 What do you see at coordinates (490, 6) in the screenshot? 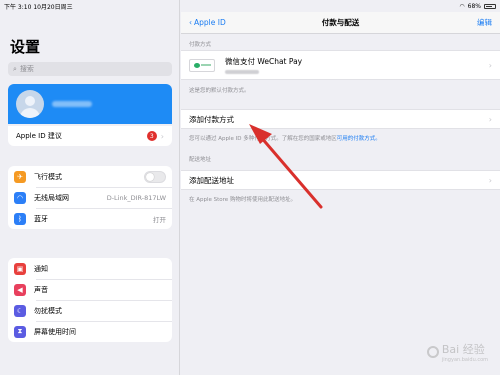
I see `battery-icon` at bounding box center [490, 6].